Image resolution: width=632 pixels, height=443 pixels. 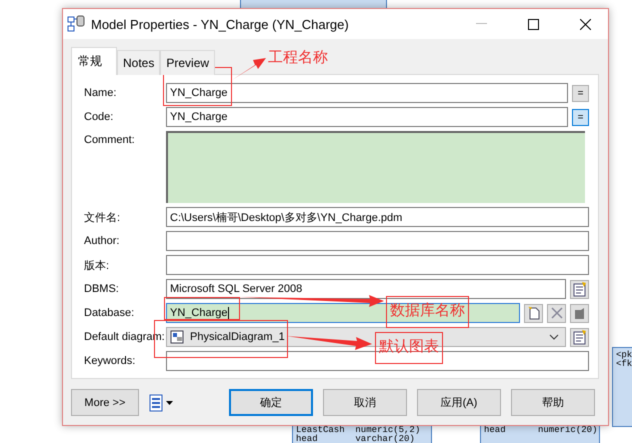 I want to click on field-label: Comment:, so click(x=110, y=140).